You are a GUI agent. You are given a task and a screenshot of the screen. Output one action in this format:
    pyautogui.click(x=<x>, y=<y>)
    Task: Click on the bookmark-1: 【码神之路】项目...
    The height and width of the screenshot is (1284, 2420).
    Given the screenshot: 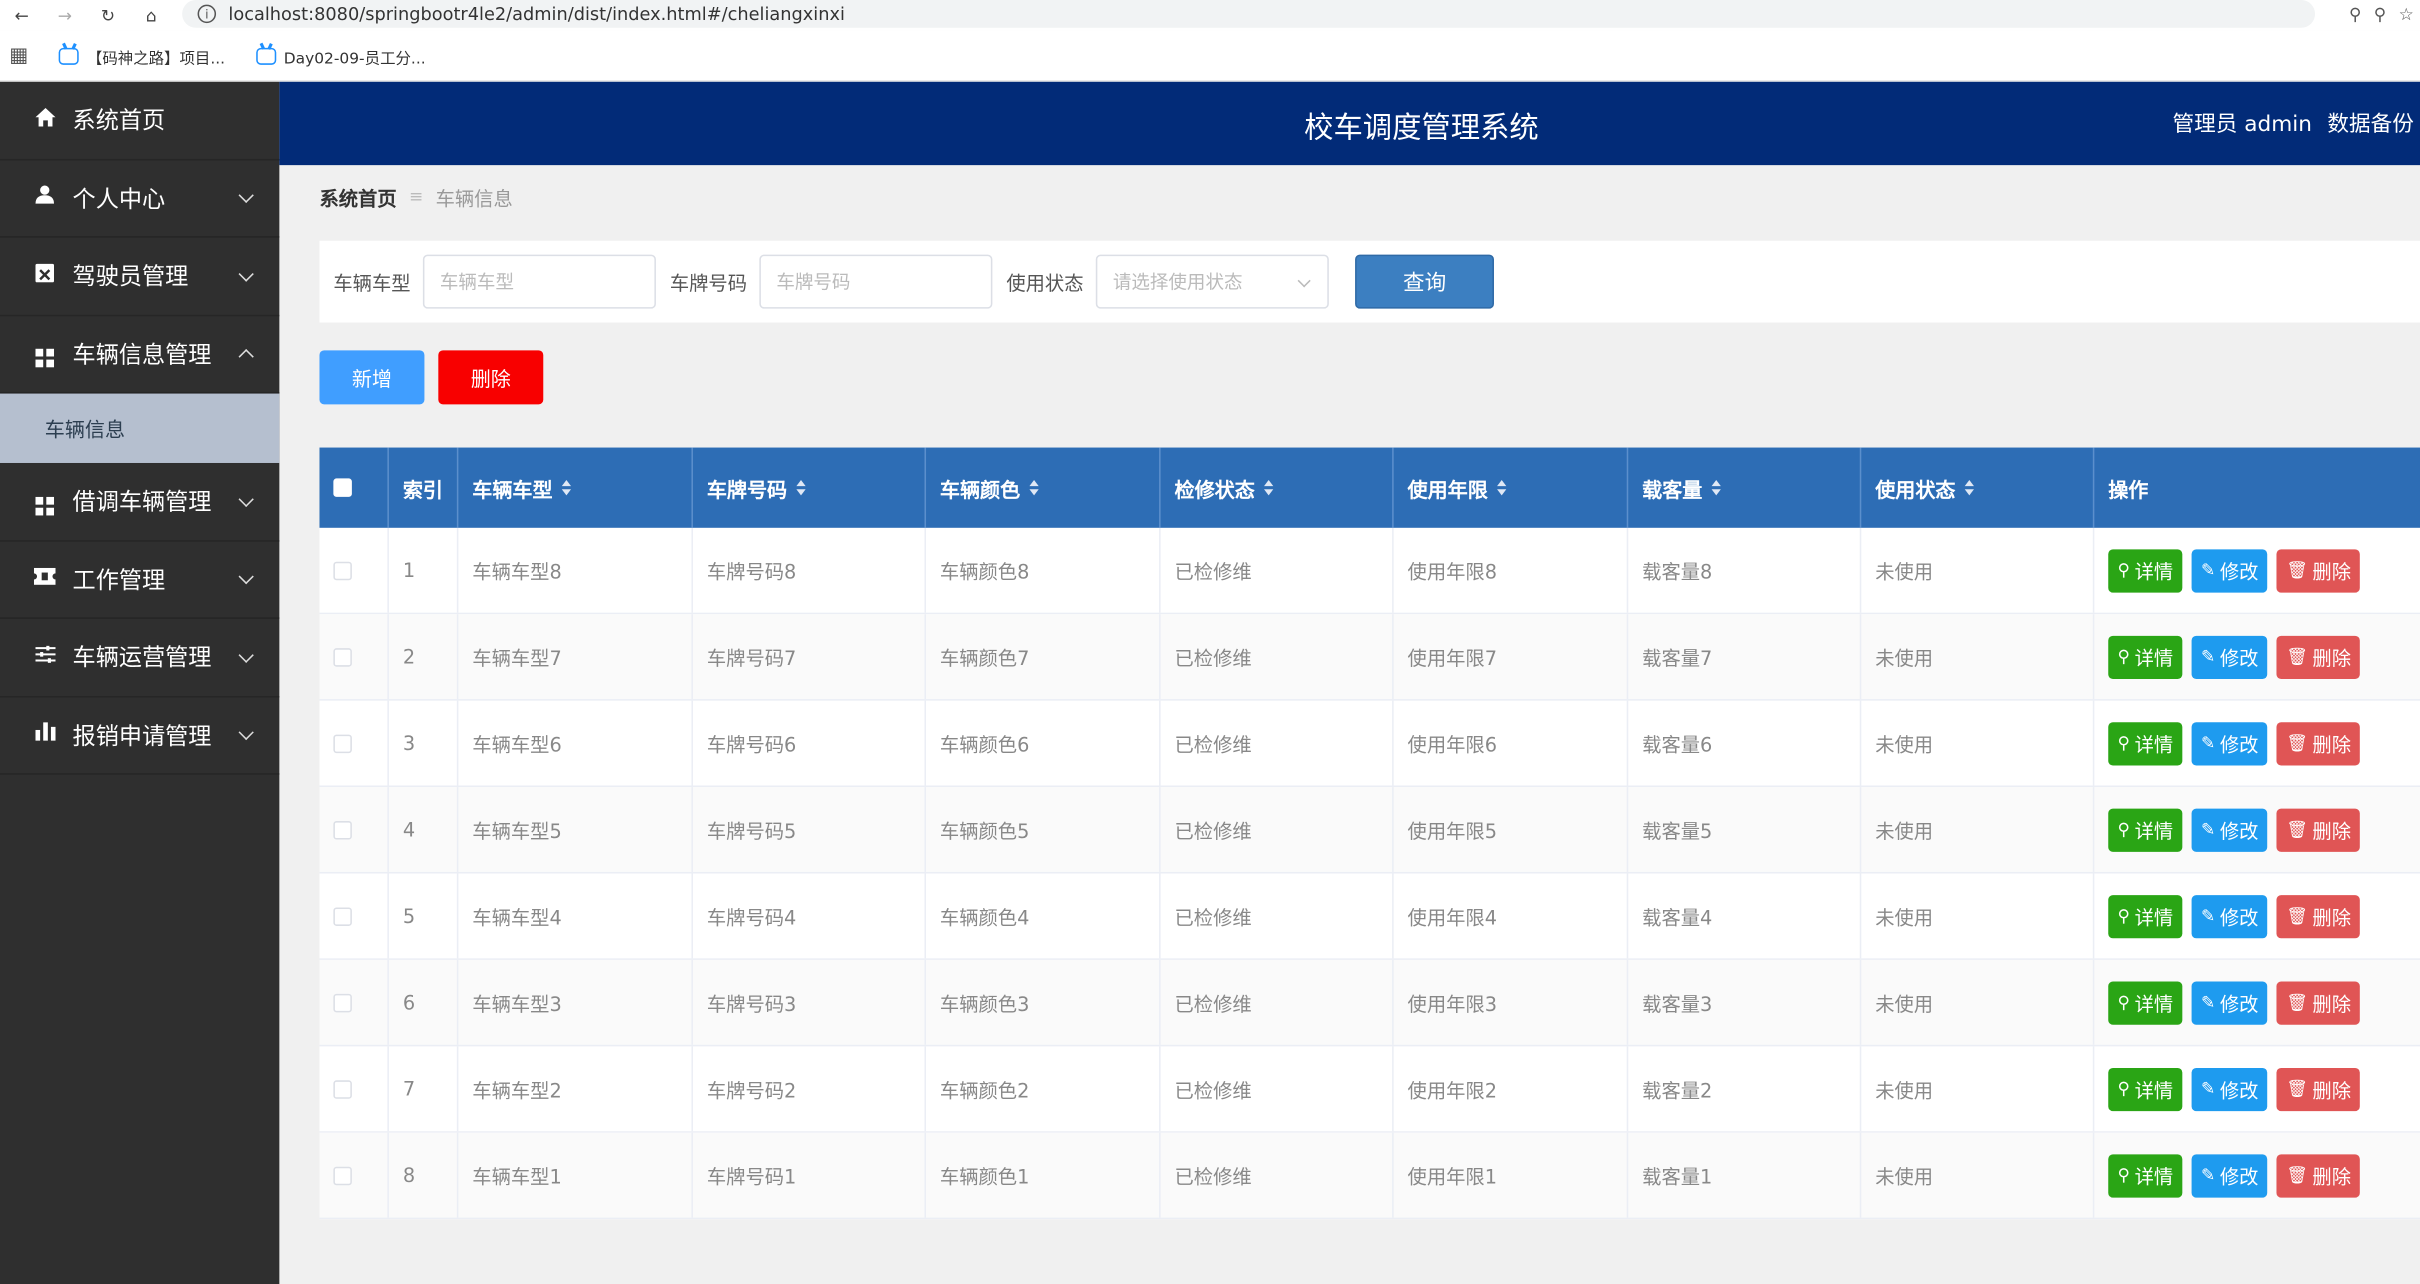 What is the action you would take?
    pyautogui.click(x=142, y=55)
    